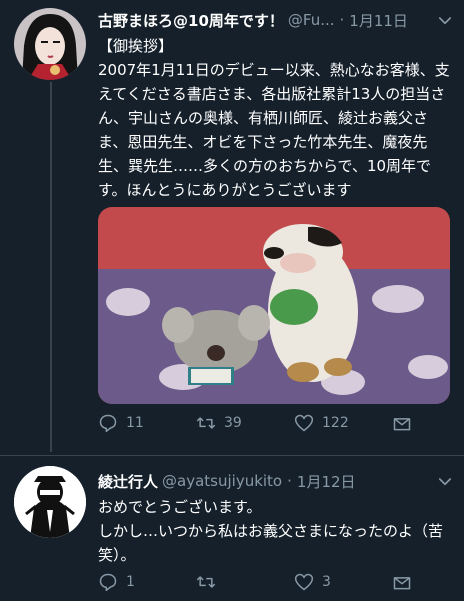 Image resolution: width=464 pixels, height=601 pixels. What do you see at coordinates (130, 582) in the screenshot?
I see `reply-count: 1` at bounding box center [130, 582].